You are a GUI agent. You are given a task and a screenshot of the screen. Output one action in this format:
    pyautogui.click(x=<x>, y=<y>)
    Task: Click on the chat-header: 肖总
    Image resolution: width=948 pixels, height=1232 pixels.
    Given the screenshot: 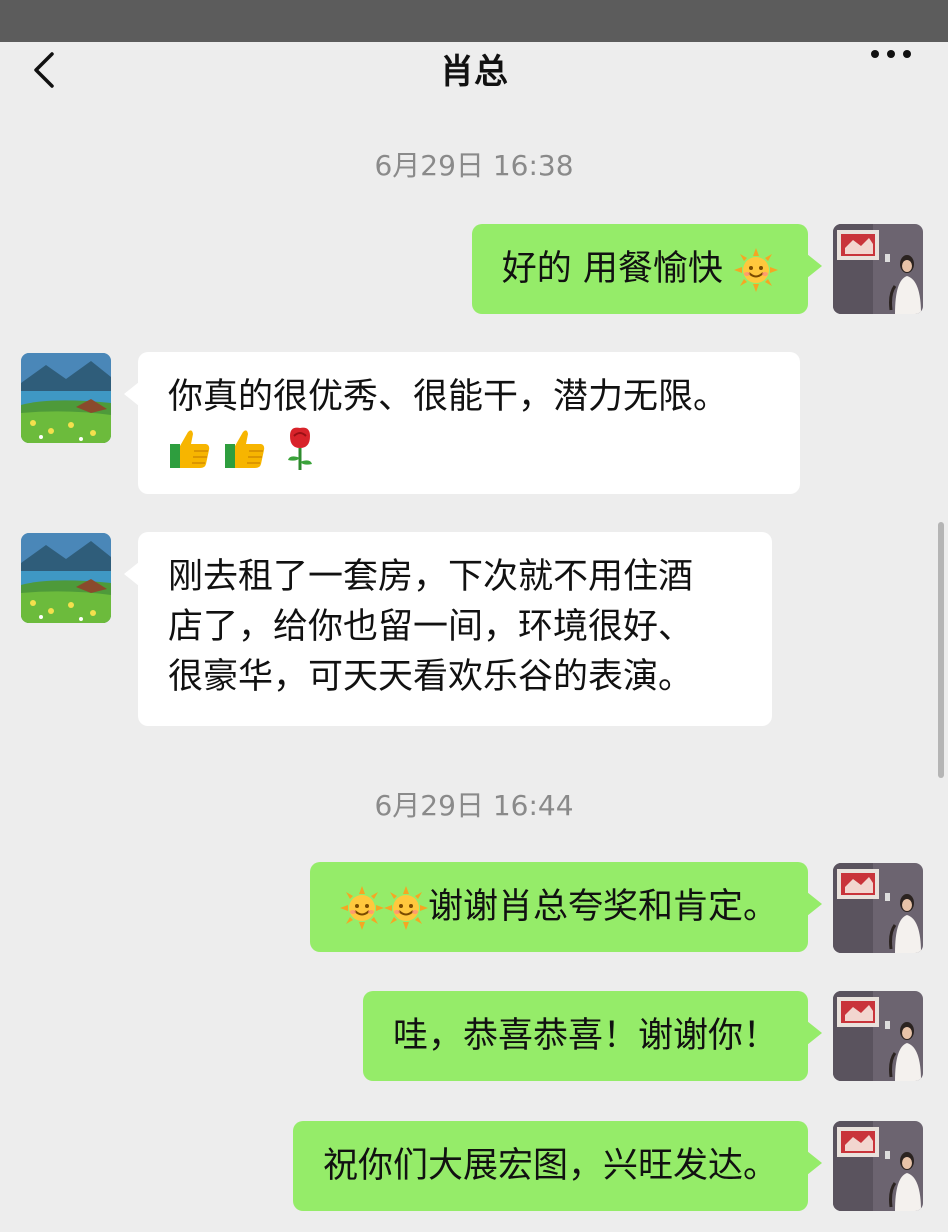 What is the action you would take?
    pyautogui.click(x=474, y=72)
    